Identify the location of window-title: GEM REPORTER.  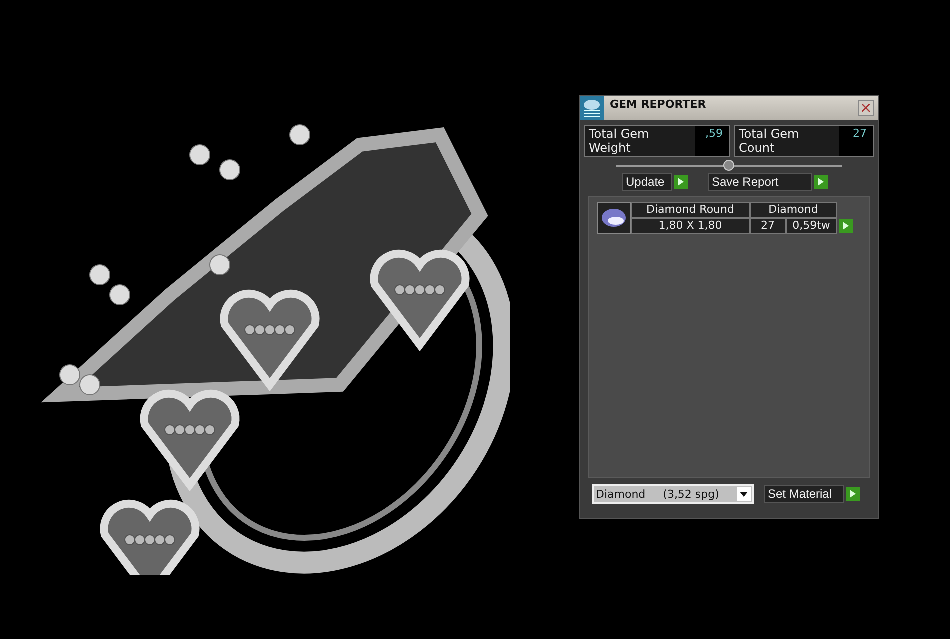
(659, 104).